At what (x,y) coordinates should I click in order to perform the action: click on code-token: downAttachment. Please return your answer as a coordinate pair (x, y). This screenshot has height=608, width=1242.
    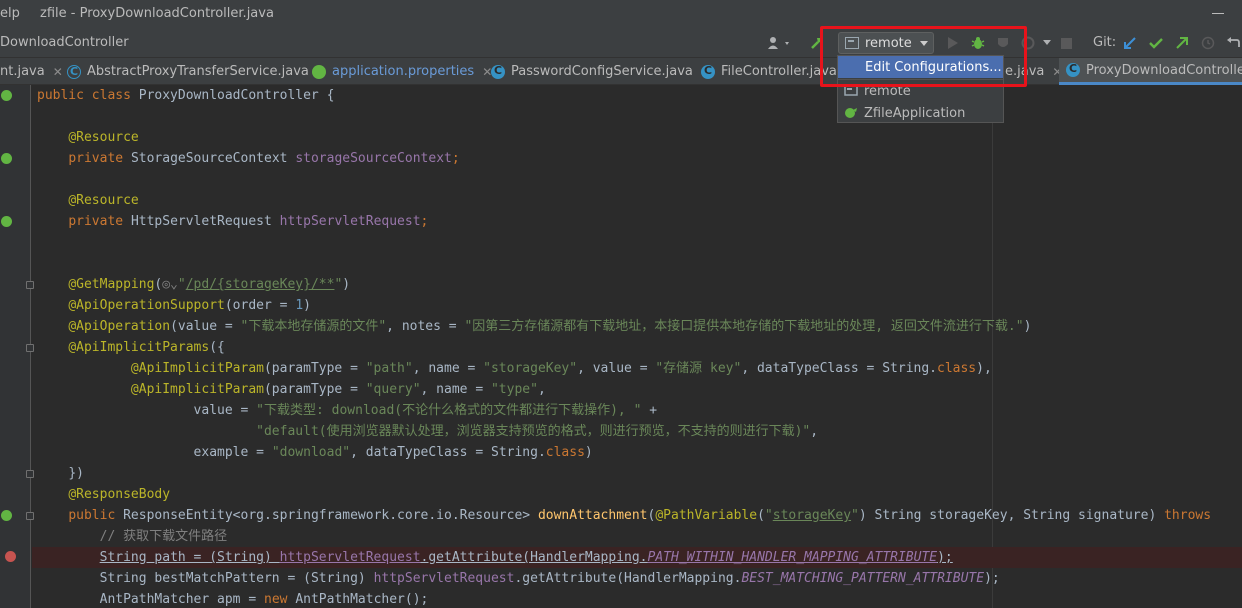
    Looking at the image, I should click on (592, 515).